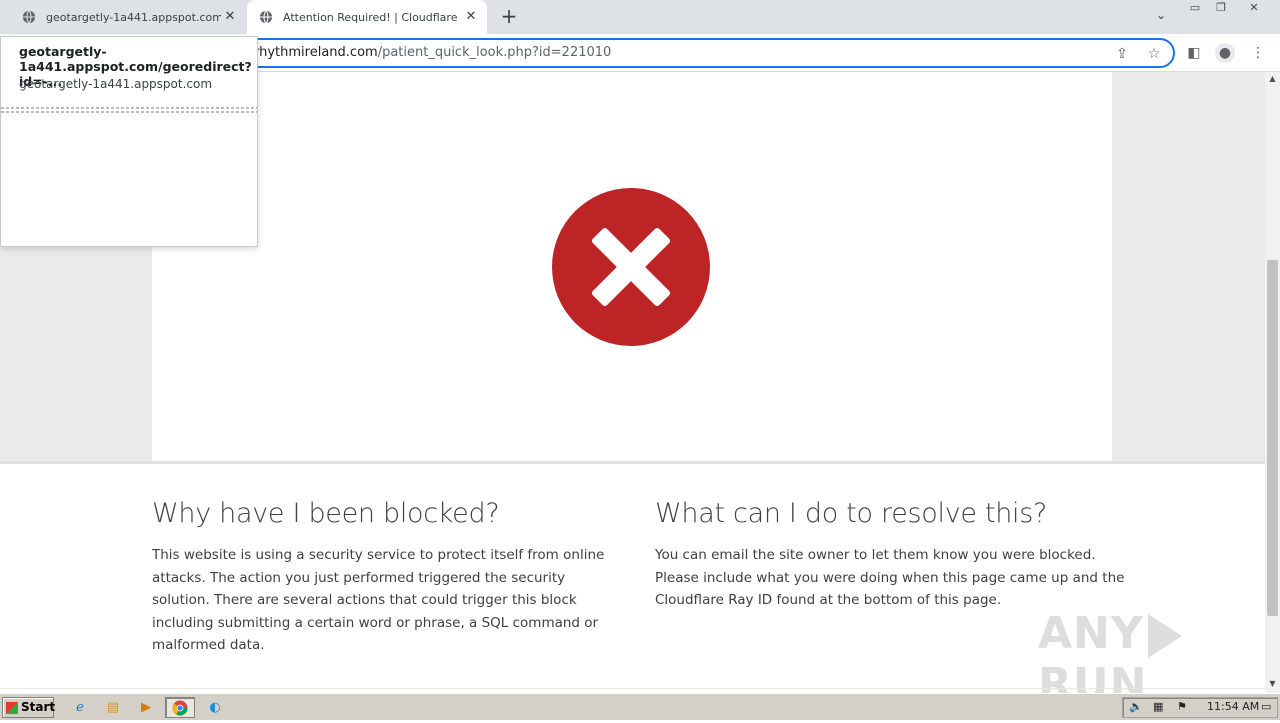 This screenshot has width=1280, height=723. Describe the element at coordinates (316, 52) in the screenshot. I see `url-host: rhythmireland.com` at that location.